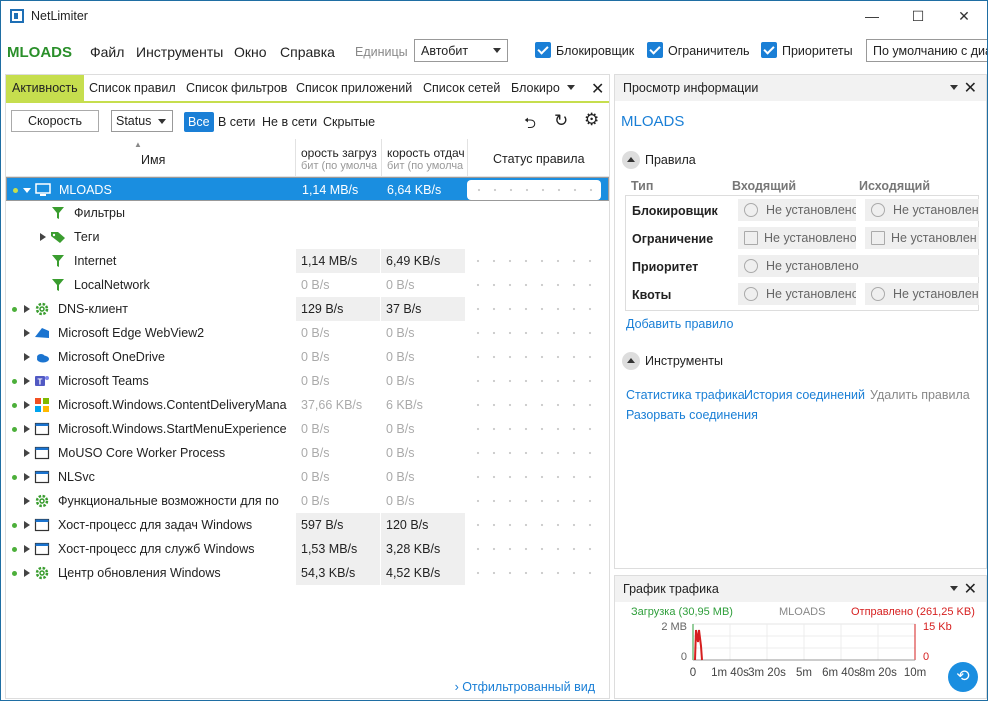  Describe the element at coordinates (307, 477) in the screenshot. I see `table-row: NLSvc 0 B/s 0 B/s` at that location.